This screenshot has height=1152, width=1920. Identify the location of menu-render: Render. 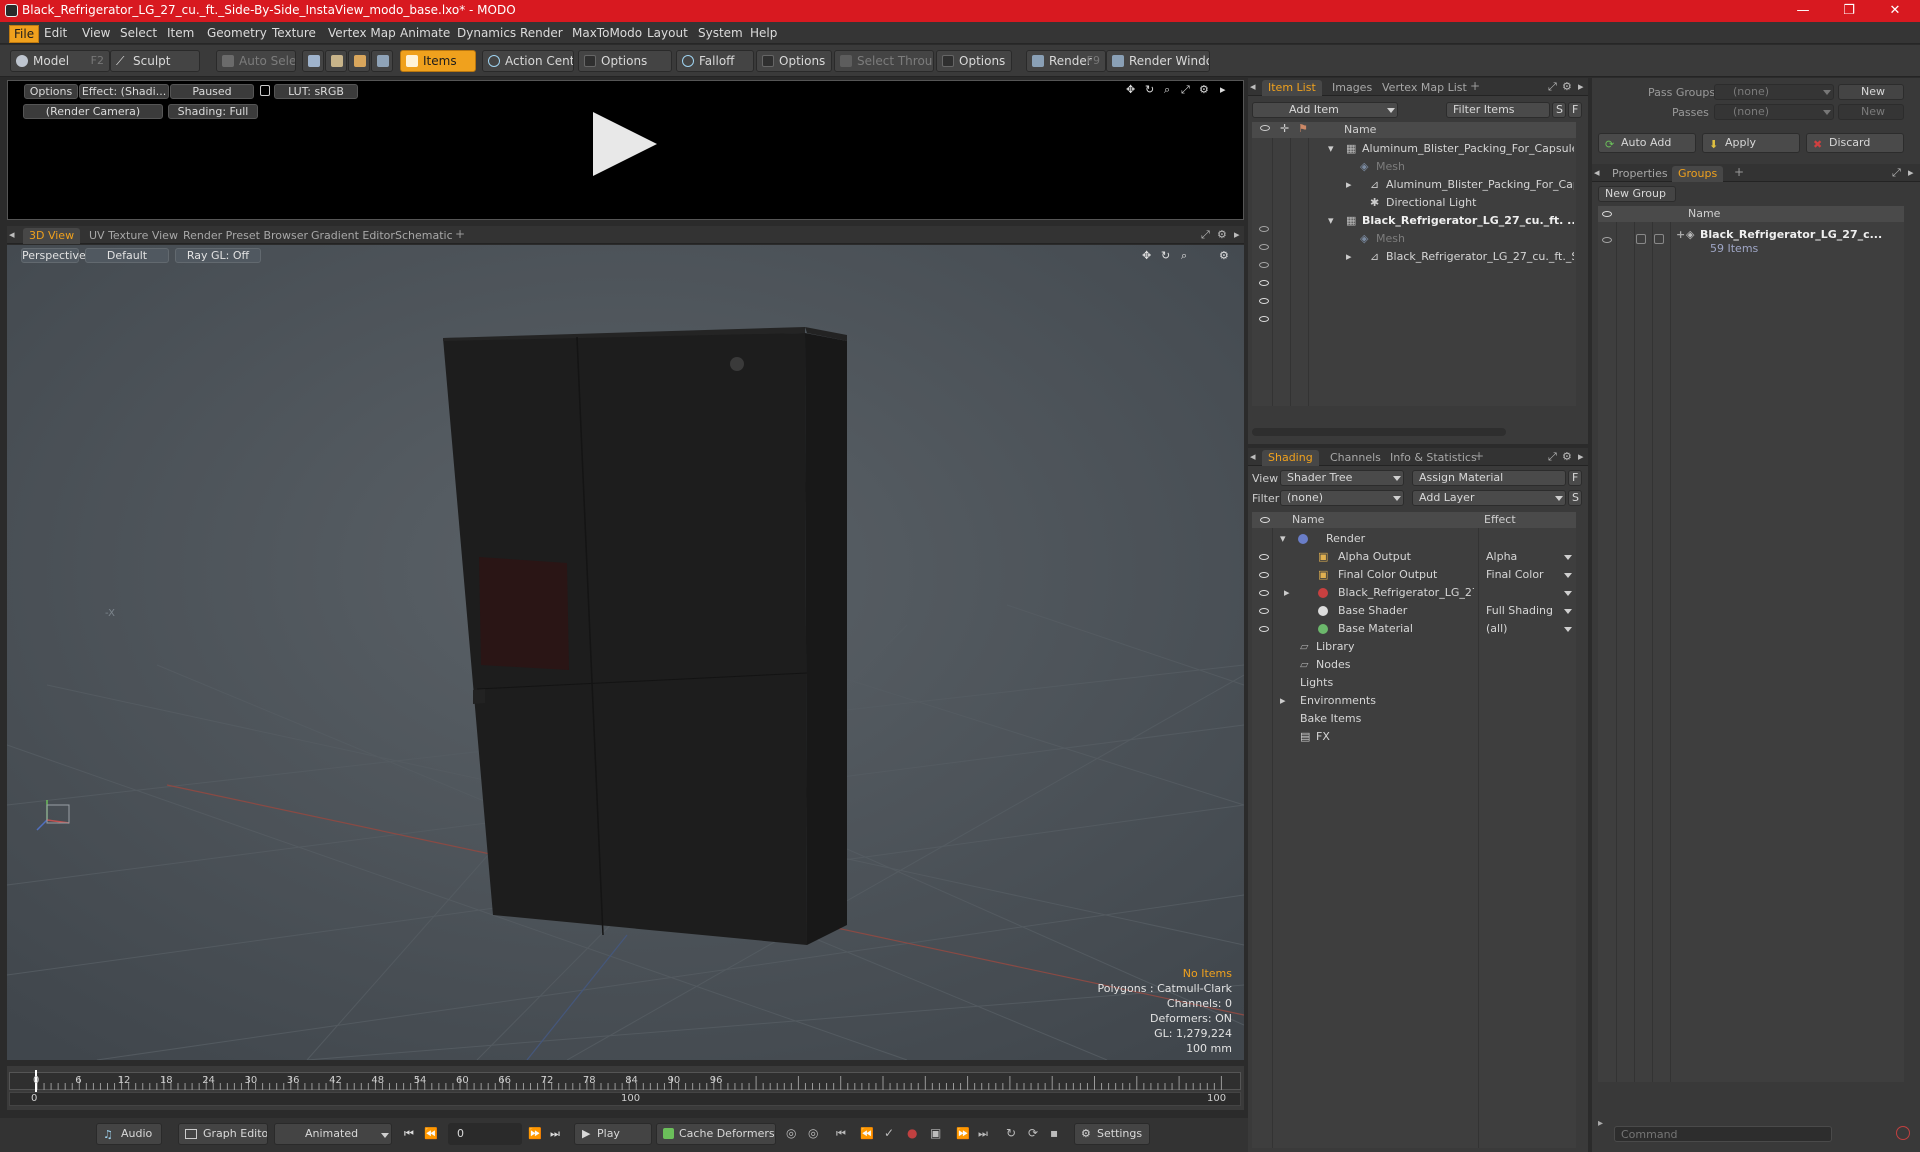
(541, 33).